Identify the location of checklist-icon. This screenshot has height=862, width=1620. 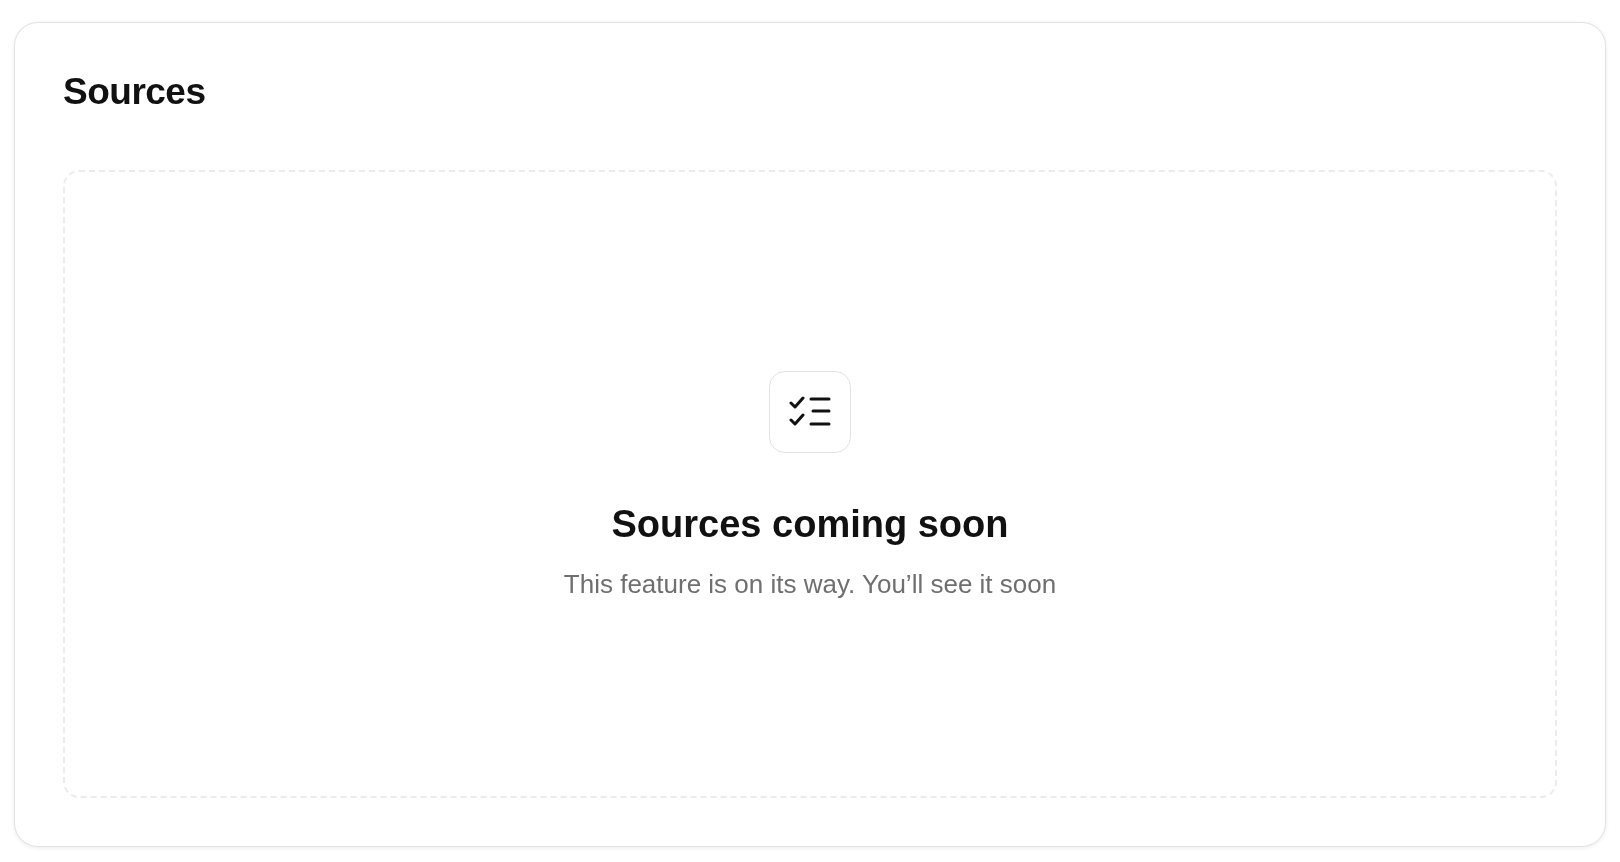
(810, 412).